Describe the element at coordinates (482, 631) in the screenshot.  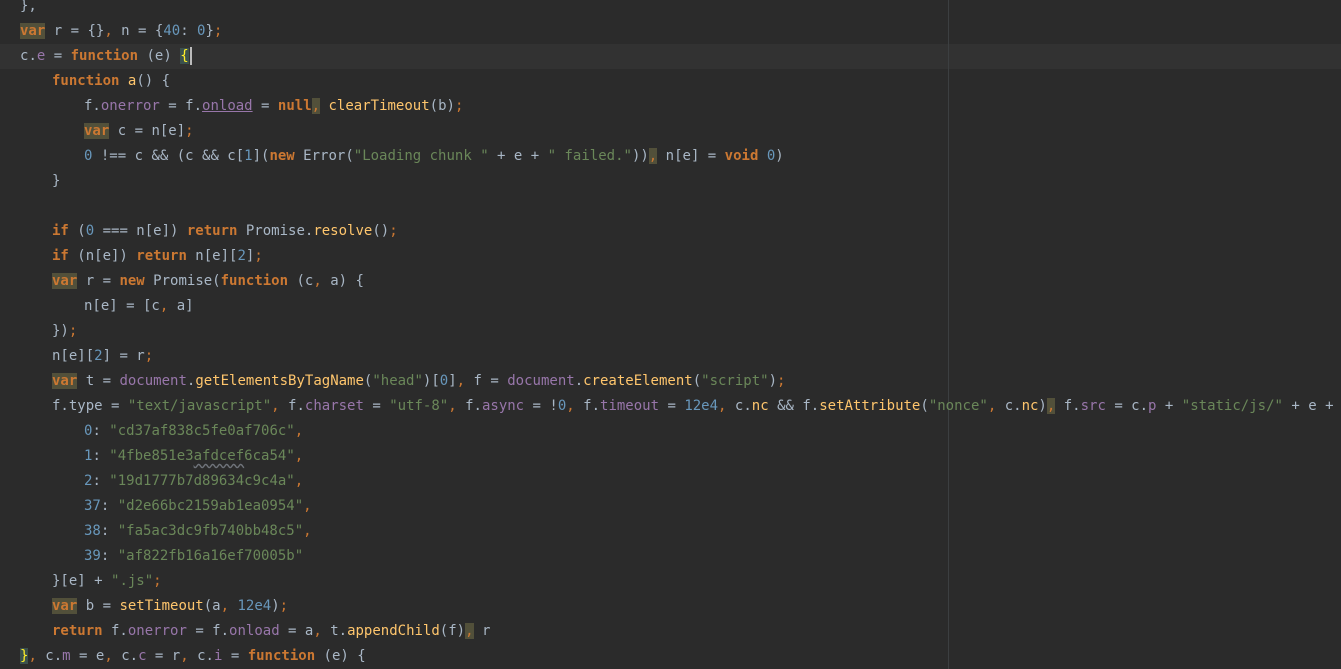
I see `code-token: r` at that location.